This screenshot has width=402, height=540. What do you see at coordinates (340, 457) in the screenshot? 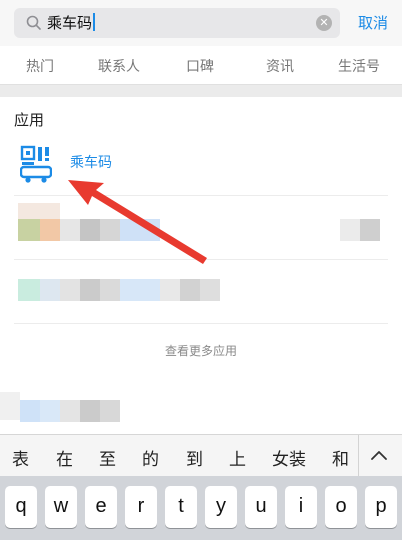
I see `candidate-word: 和` at bounding box center [340, 457].